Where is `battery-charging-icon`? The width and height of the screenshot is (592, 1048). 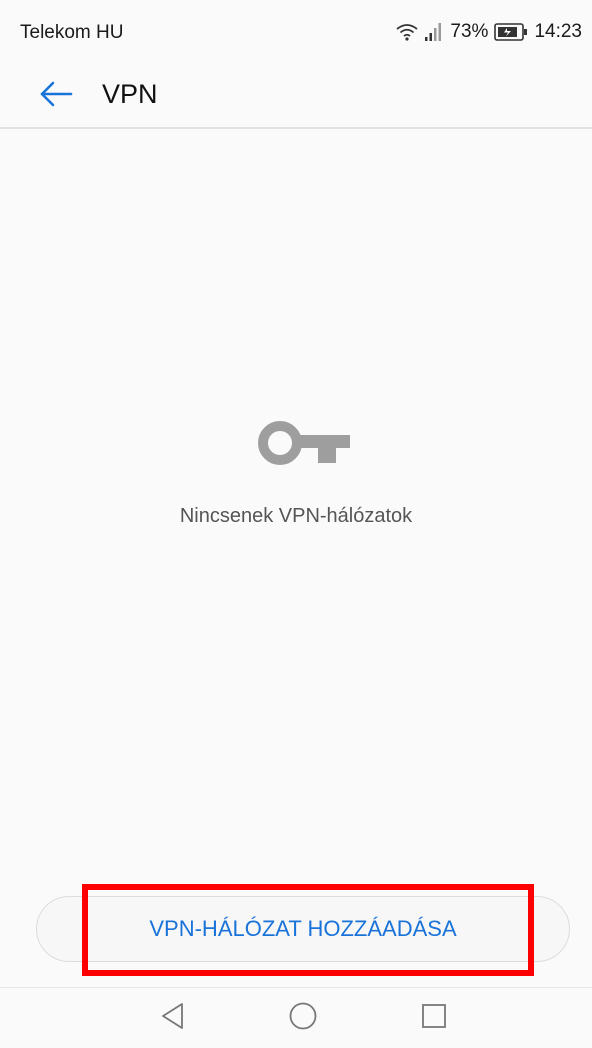
battery-charging-icon is located at coordinates (511, 32).